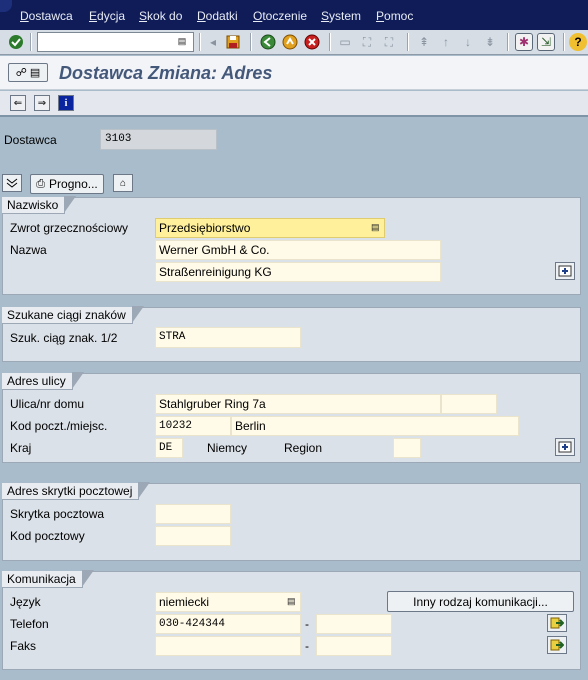 The height and width of the screenshot is (680, 588). What do you see at coordinates (307, 624) in the screenshot?
I see `phone-dash: -` at bounding box center [307, 624].